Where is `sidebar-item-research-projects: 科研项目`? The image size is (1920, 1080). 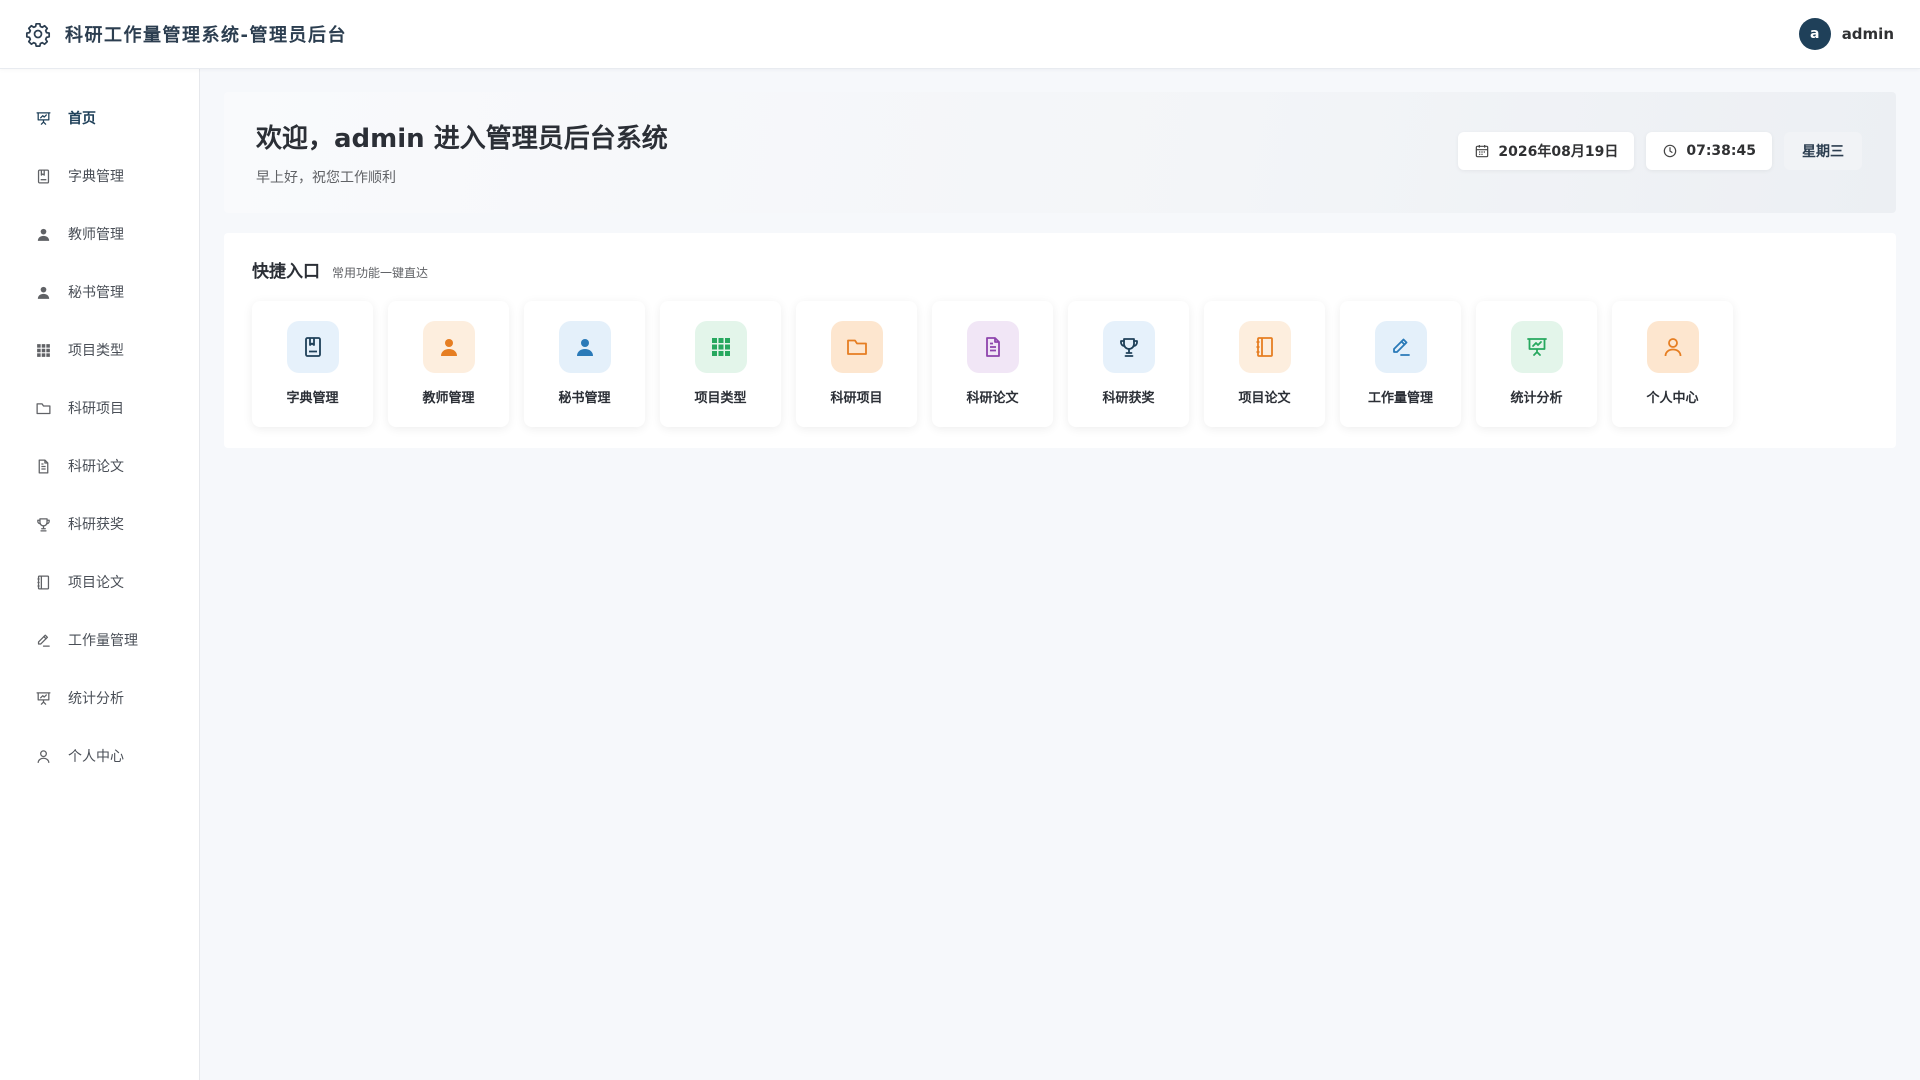 sidebar-item-research-projects: 科研项目 is located at coordinates (99, 408).